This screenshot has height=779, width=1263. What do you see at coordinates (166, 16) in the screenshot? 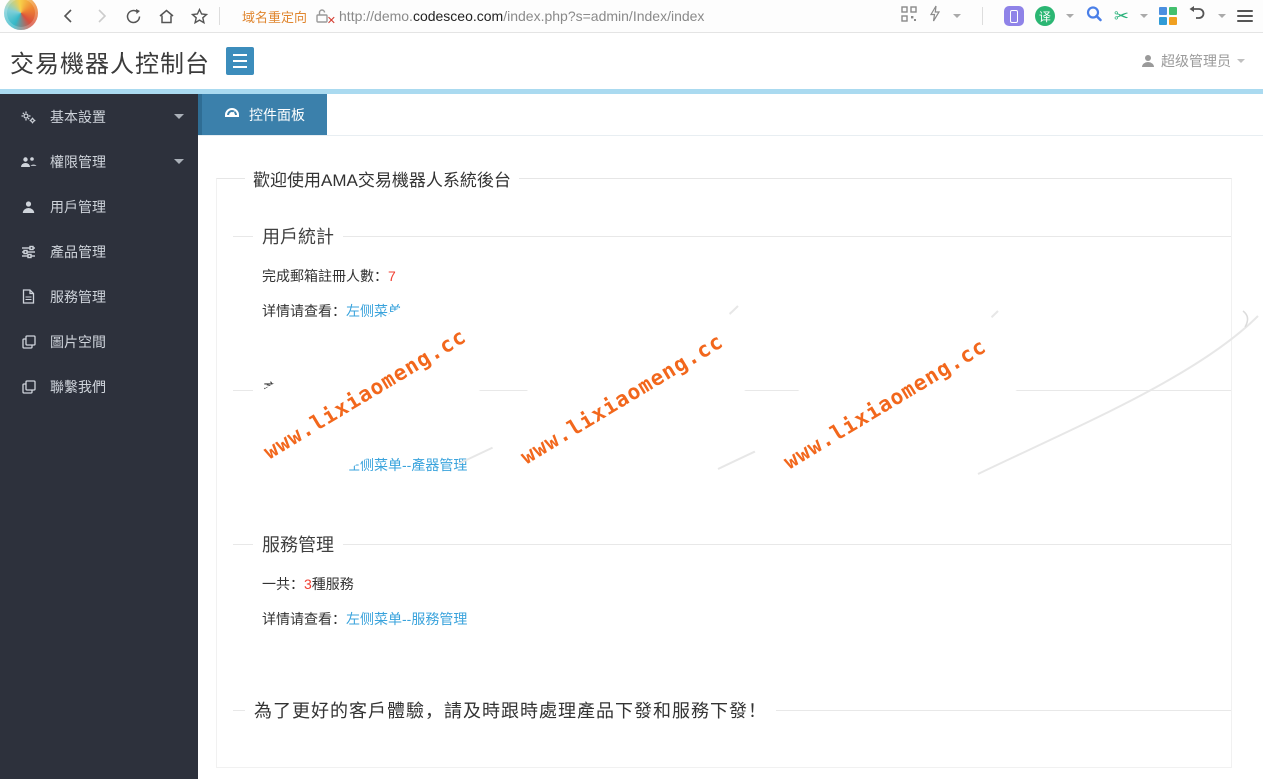
I see `home-icon` at bounding box center [166, 16].